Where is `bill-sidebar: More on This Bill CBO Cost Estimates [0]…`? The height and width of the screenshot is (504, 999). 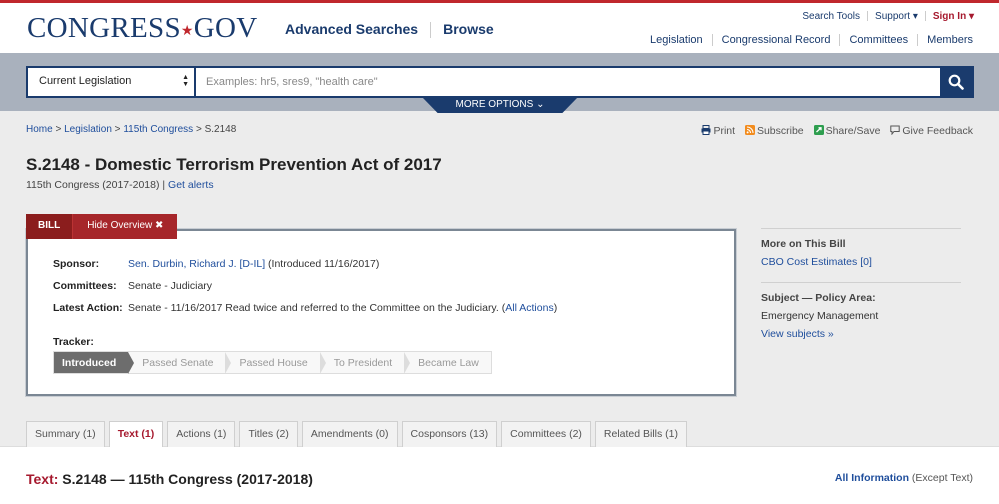 bill-sidebar: More on This Bill CBO Cost Estimates [0]… is located at coordinates (861, 284).